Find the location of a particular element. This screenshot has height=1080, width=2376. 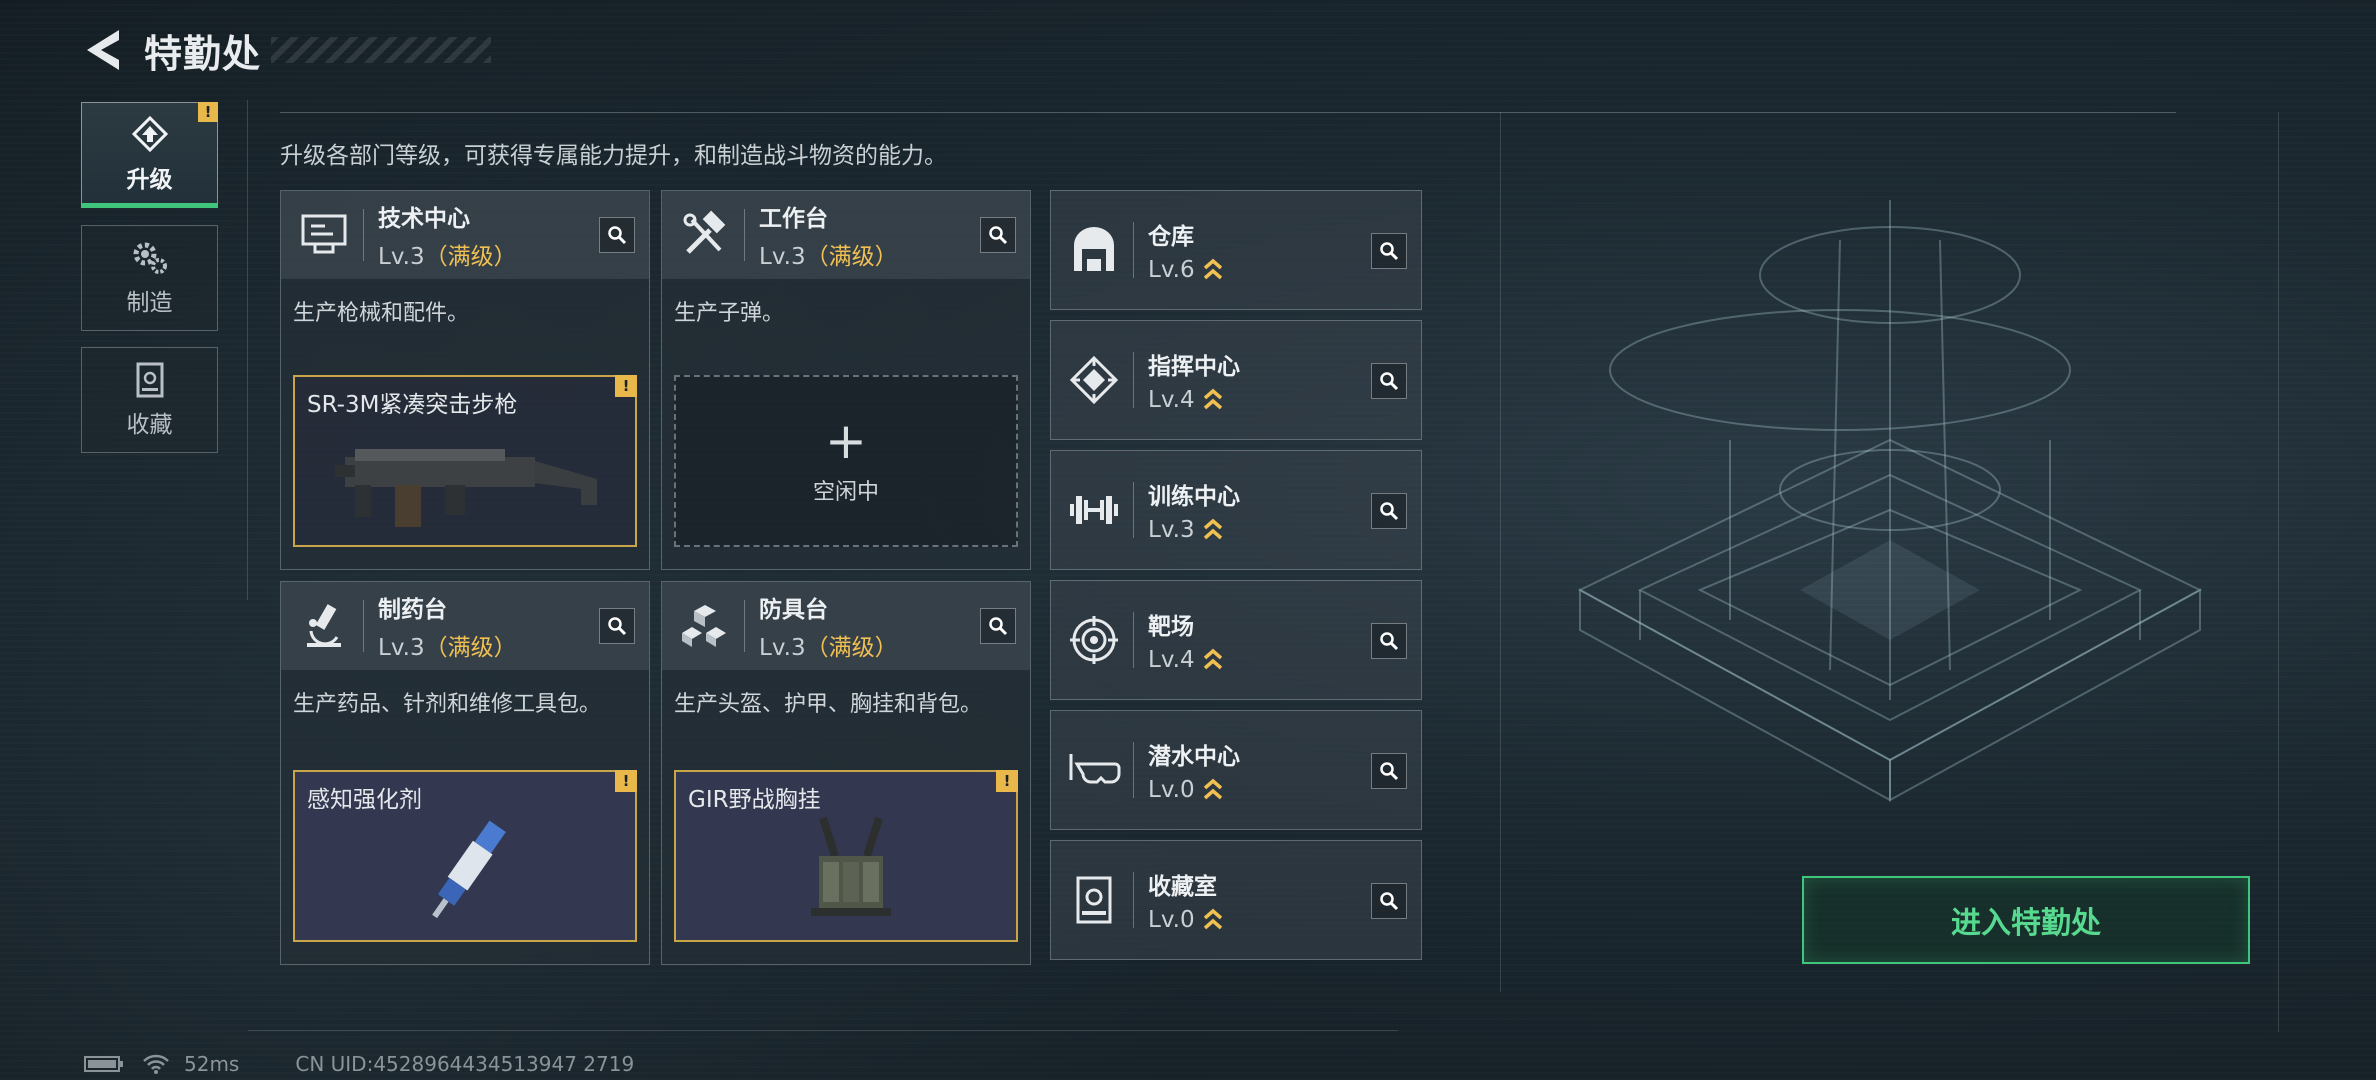

department-description: 生产头盔、护甲、胸挂和背包。 is located at coordinates (828, 704).